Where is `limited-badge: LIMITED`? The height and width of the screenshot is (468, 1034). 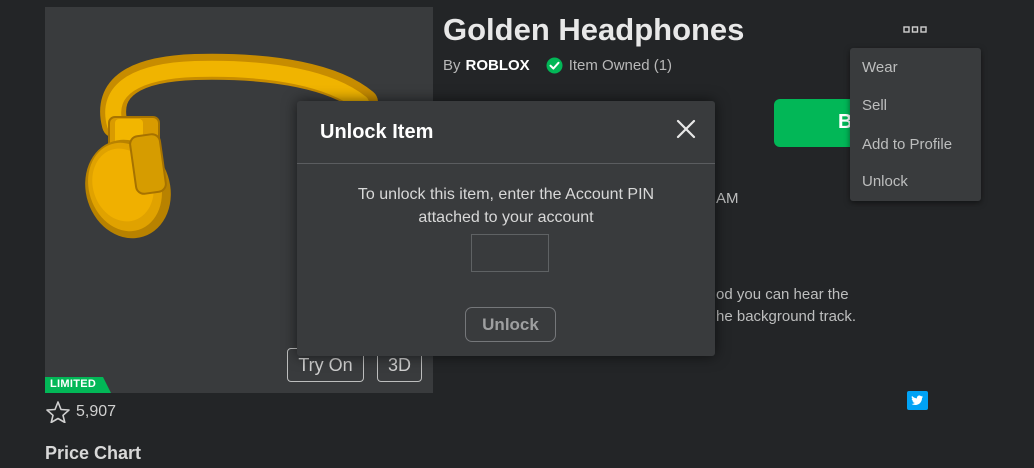 limited-badge: LIMITED is located at coordinates (78, 385).